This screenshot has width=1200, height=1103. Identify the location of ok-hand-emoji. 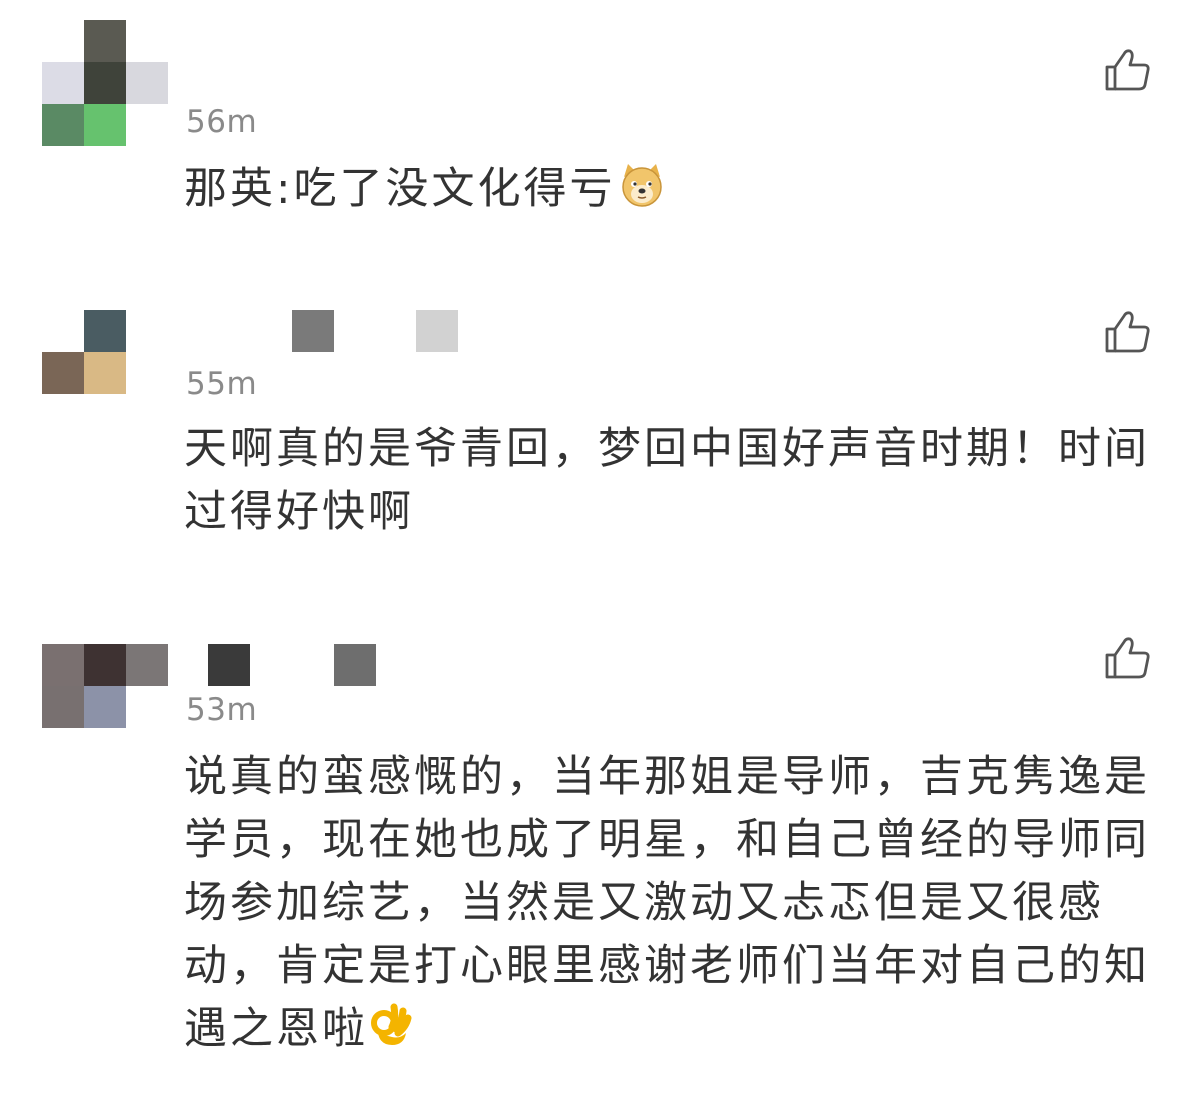
(391, 1033).